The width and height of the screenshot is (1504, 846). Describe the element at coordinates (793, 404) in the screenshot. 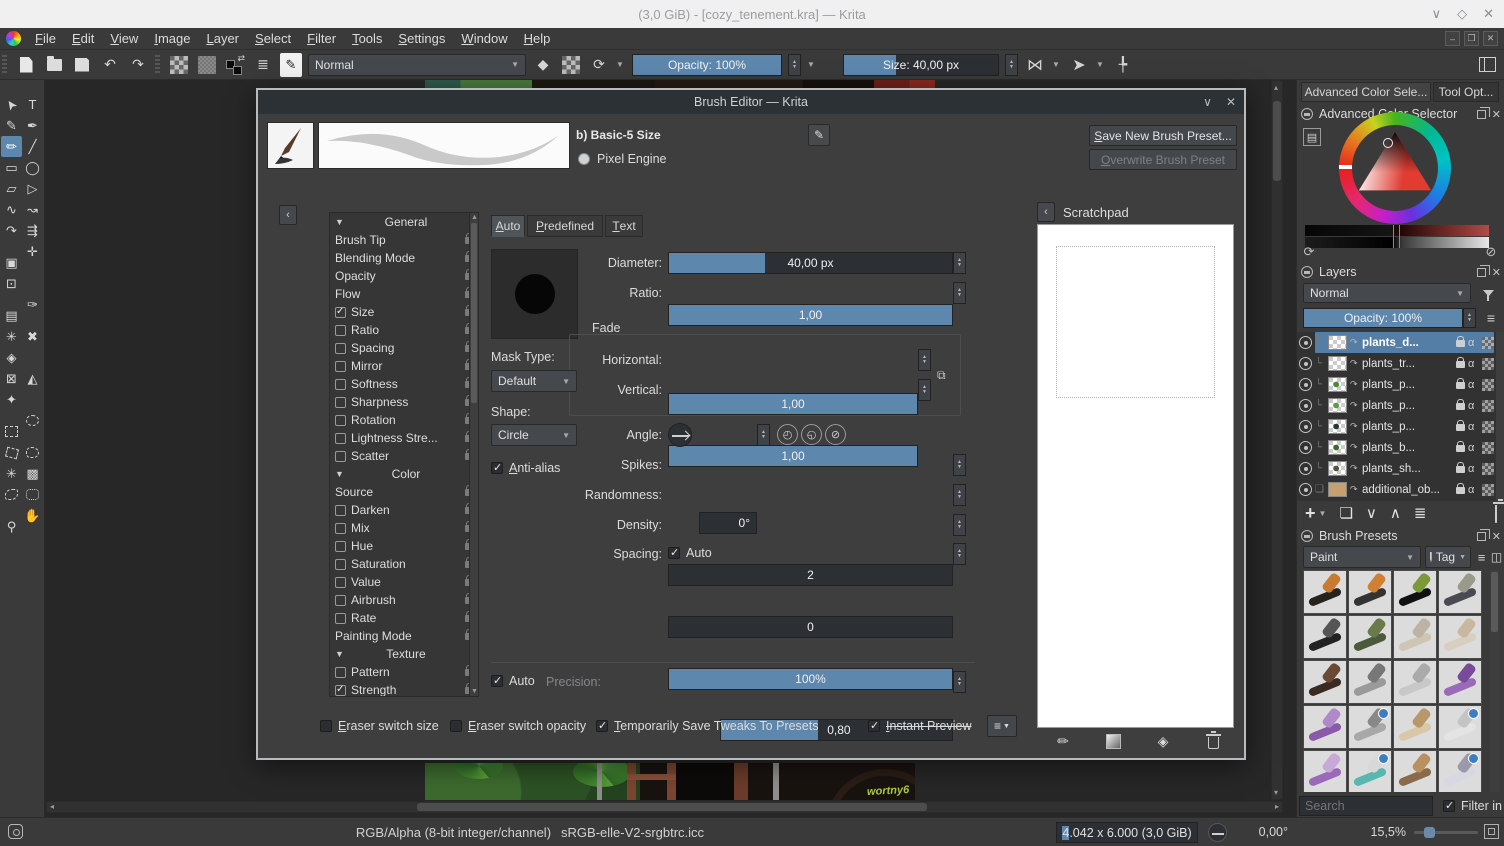

I see `horizontal-fade-slider: 1,00` at that location.